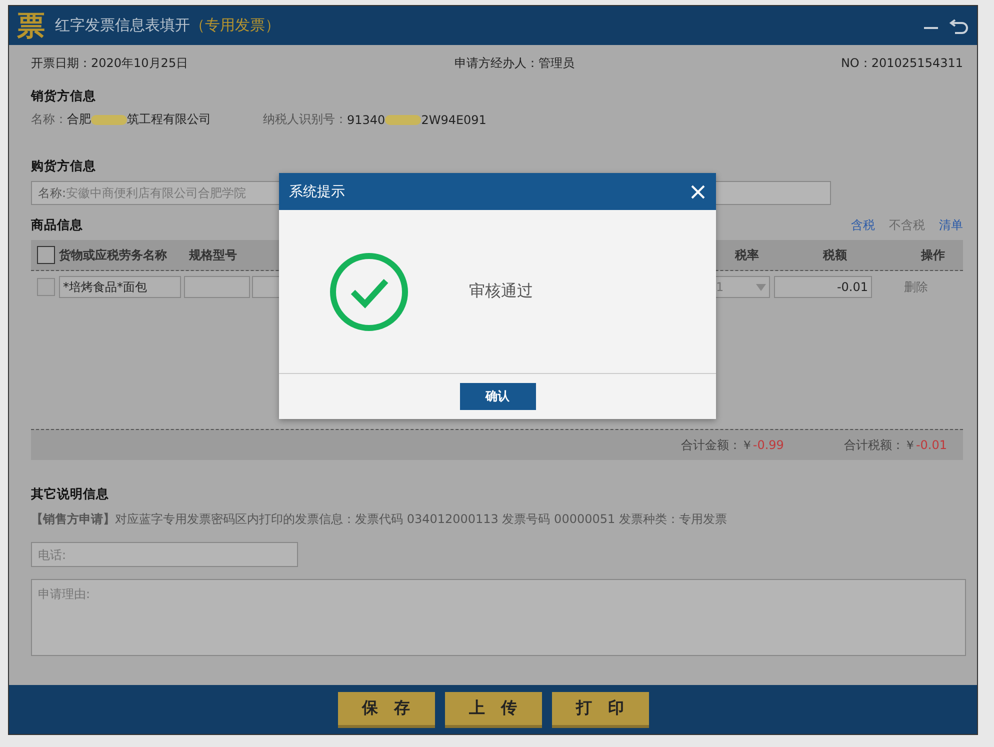  Describe the element at coordinates (213, 255) in the screenshot. I see `column-header: 规格型号` at that location.